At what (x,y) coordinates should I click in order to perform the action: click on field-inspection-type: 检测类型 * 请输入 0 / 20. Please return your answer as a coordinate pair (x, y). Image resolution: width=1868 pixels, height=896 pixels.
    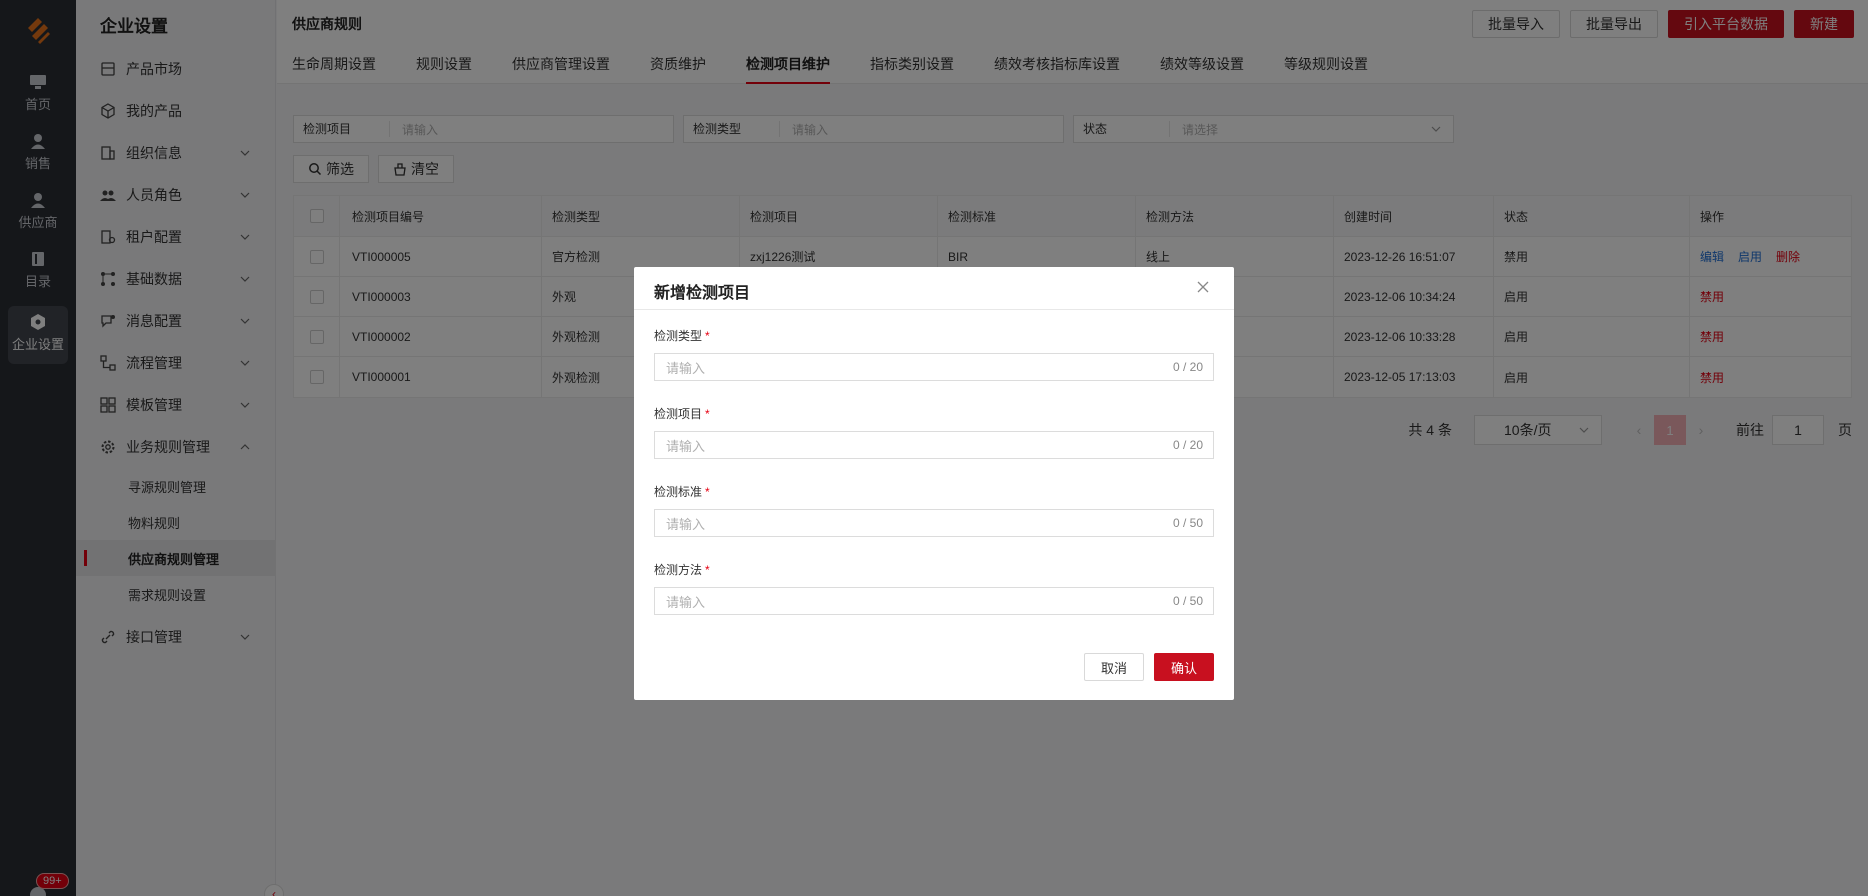
    Looking at the image, I should click on (934, 354).